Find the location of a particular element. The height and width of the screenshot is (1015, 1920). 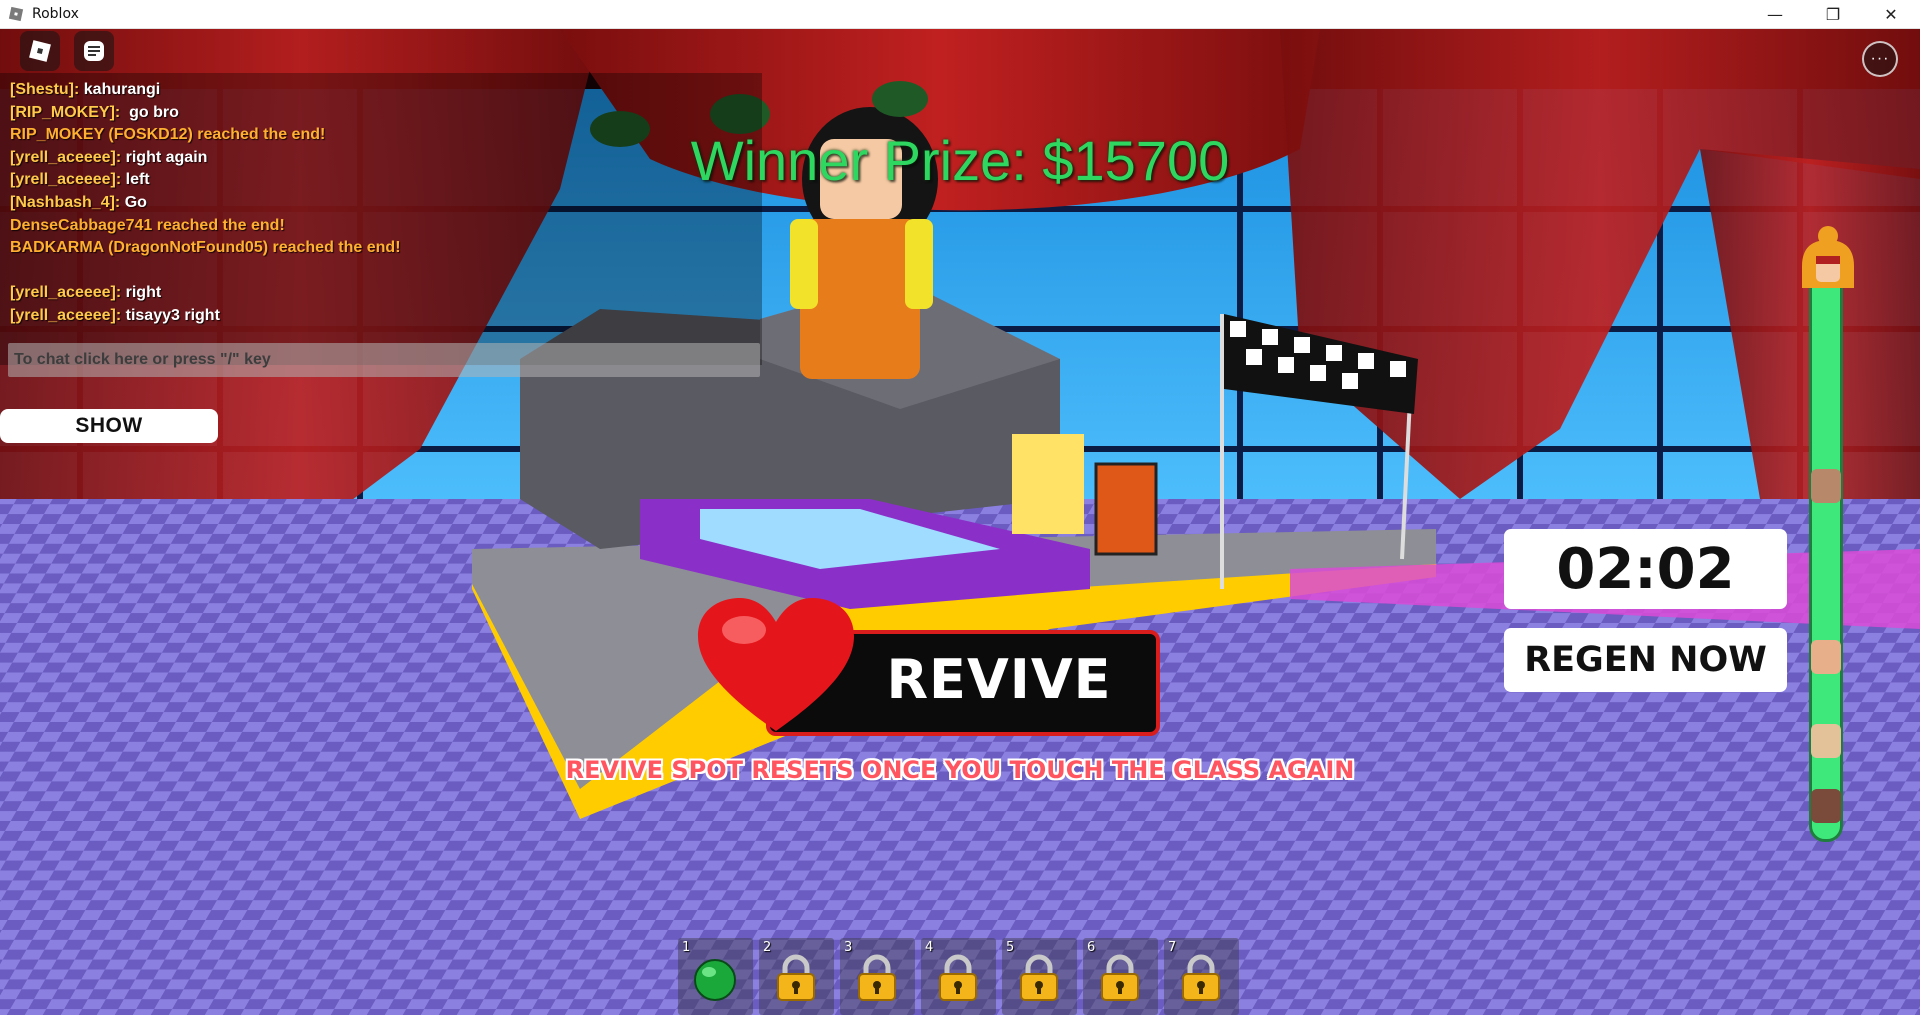

chat-text: right is located at coordinates (141, 293).